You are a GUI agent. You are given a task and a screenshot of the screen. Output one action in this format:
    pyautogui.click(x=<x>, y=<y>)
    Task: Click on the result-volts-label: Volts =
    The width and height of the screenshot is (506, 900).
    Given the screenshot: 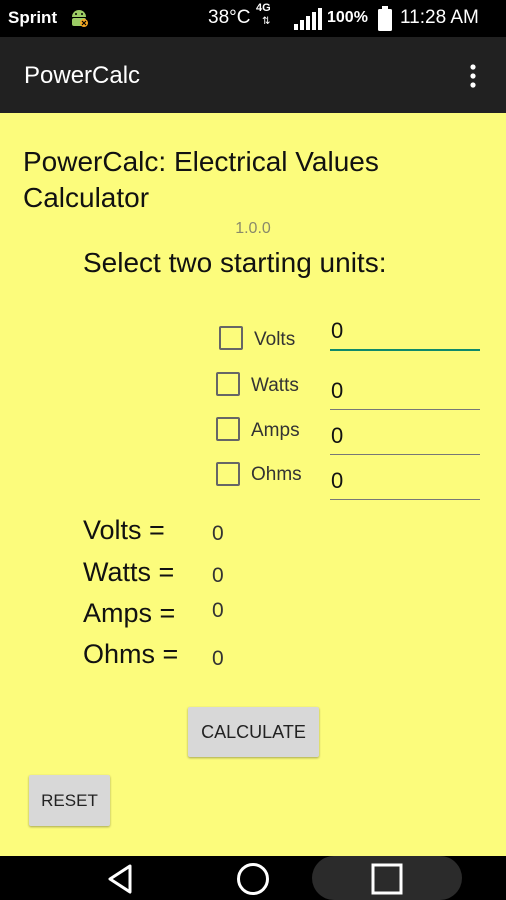 What is the action you would take?
    pyautogui.click(x=124, y=530)
    